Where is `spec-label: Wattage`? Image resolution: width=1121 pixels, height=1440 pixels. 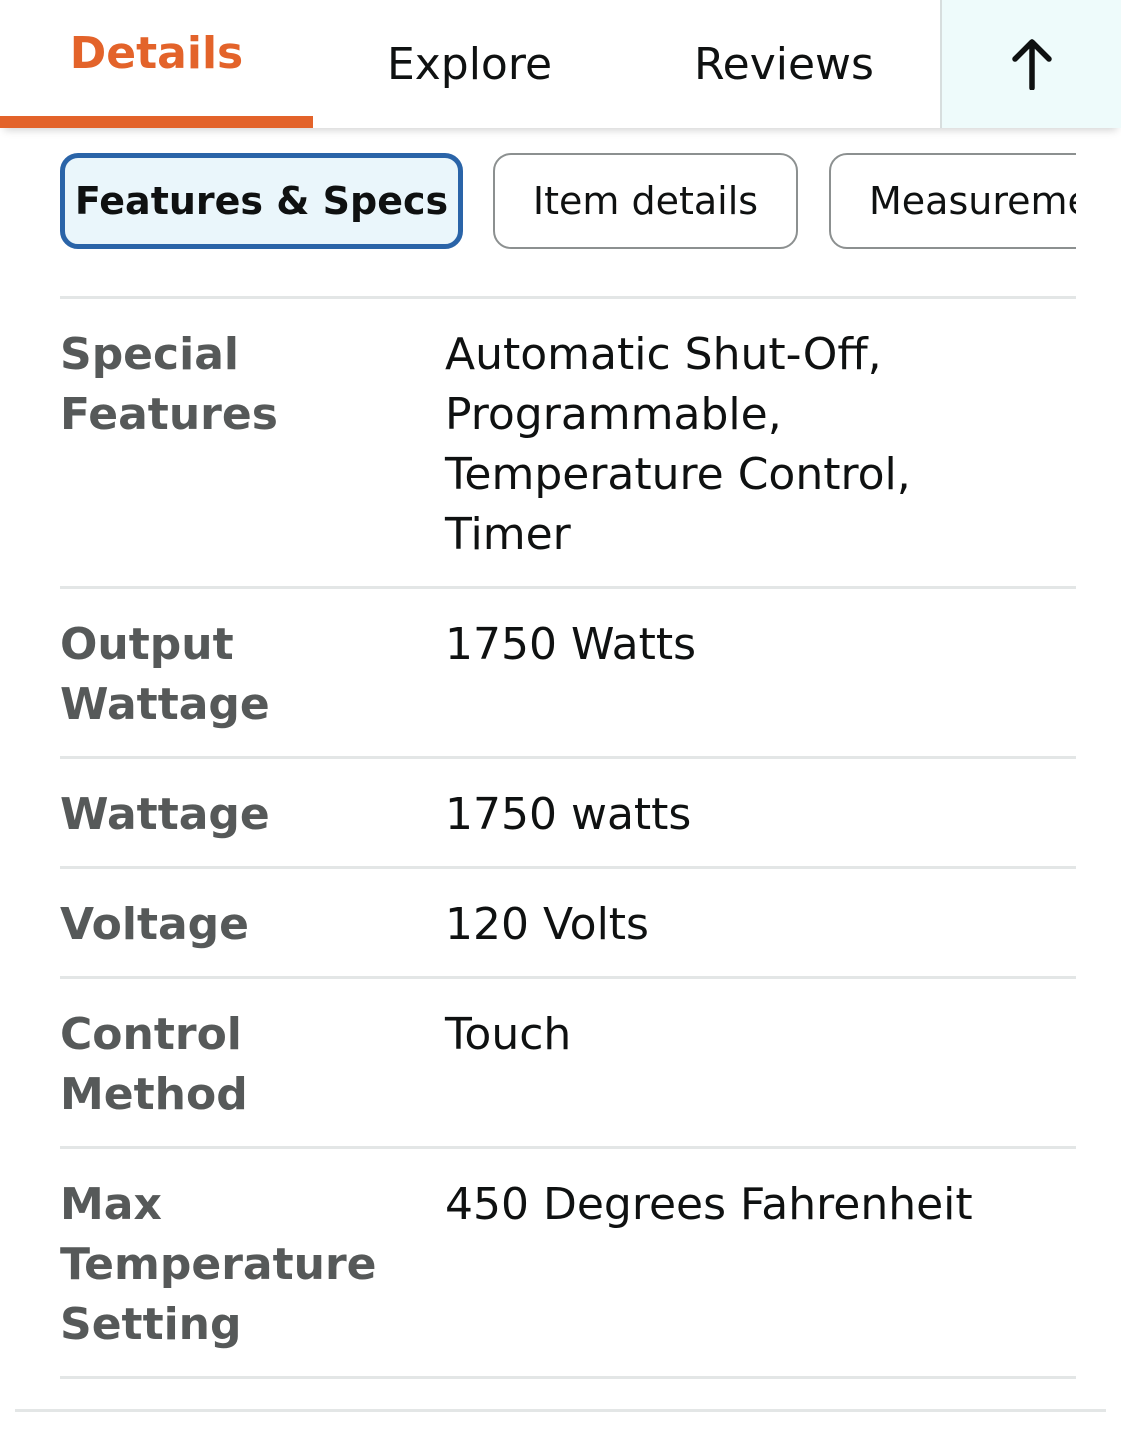
spec-label: Wattage is located at coordinates (165, 814).